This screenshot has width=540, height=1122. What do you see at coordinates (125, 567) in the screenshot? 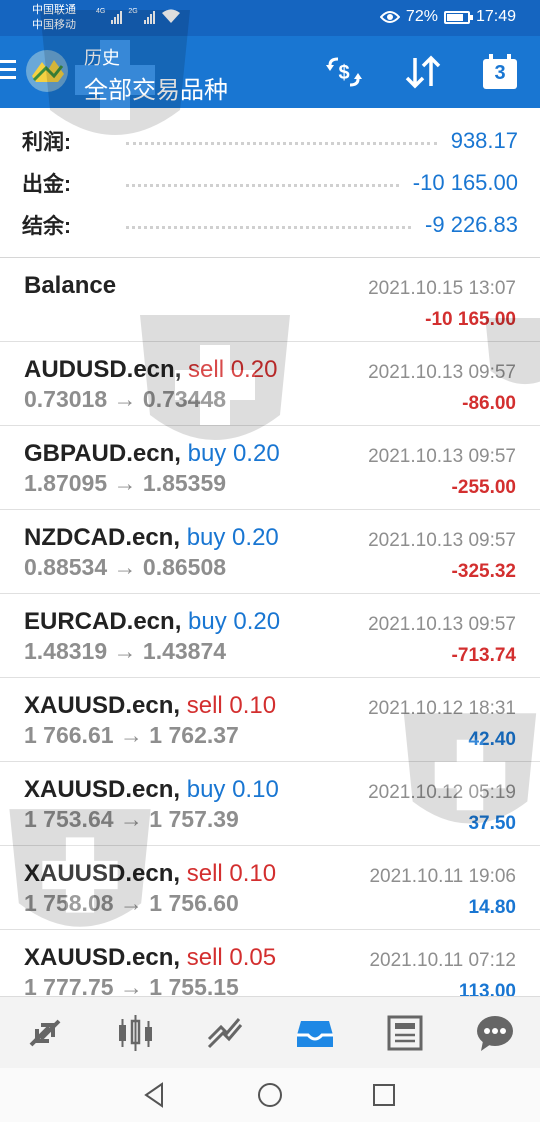
I see `price-range: 0.88534 → 0.86508` at bounding box center [125, 567].